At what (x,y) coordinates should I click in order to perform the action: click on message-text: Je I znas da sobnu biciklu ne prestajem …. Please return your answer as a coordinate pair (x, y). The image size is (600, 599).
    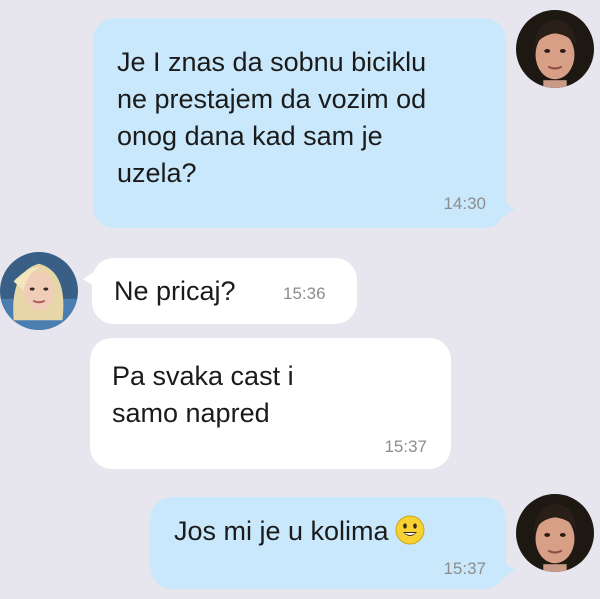
    Looking at the image, I should click on (272, 117).